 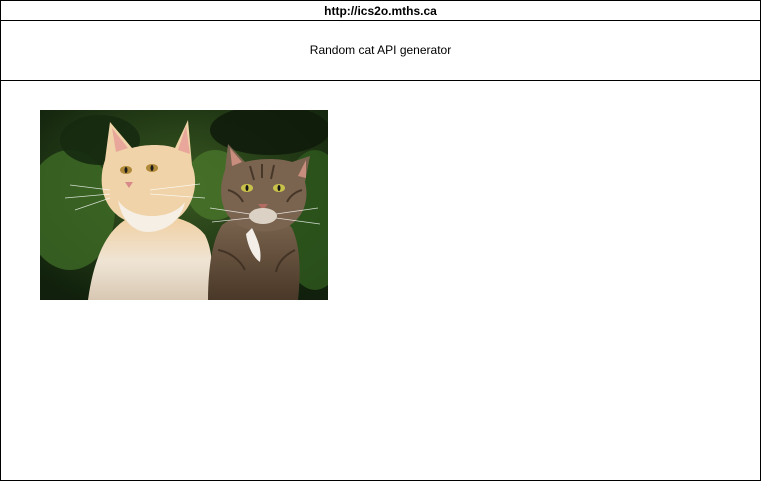 I want to click on page-title: Random cat API generator, so click(x=380, y=50).